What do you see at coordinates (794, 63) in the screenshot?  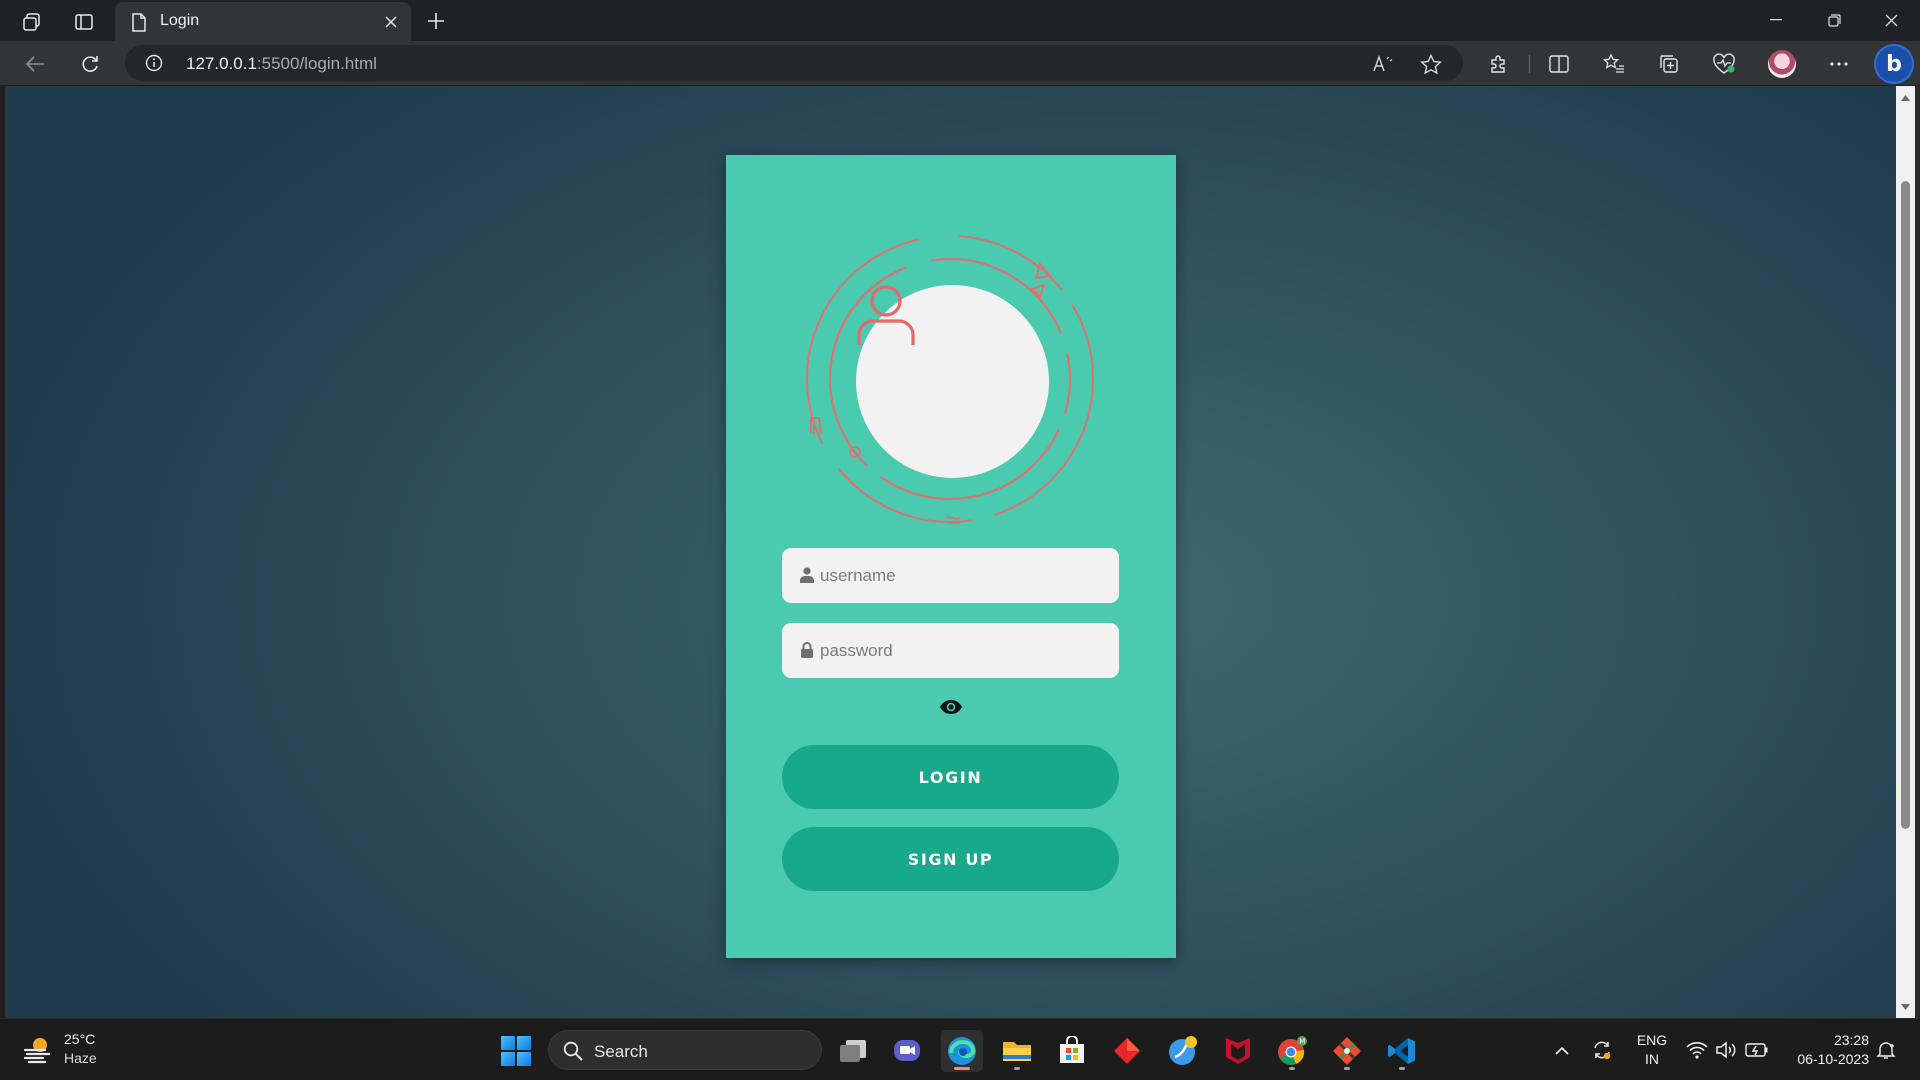 I see `address-bar: 127.0.0.1:5500/login.html` at bounding box center [794, 63].